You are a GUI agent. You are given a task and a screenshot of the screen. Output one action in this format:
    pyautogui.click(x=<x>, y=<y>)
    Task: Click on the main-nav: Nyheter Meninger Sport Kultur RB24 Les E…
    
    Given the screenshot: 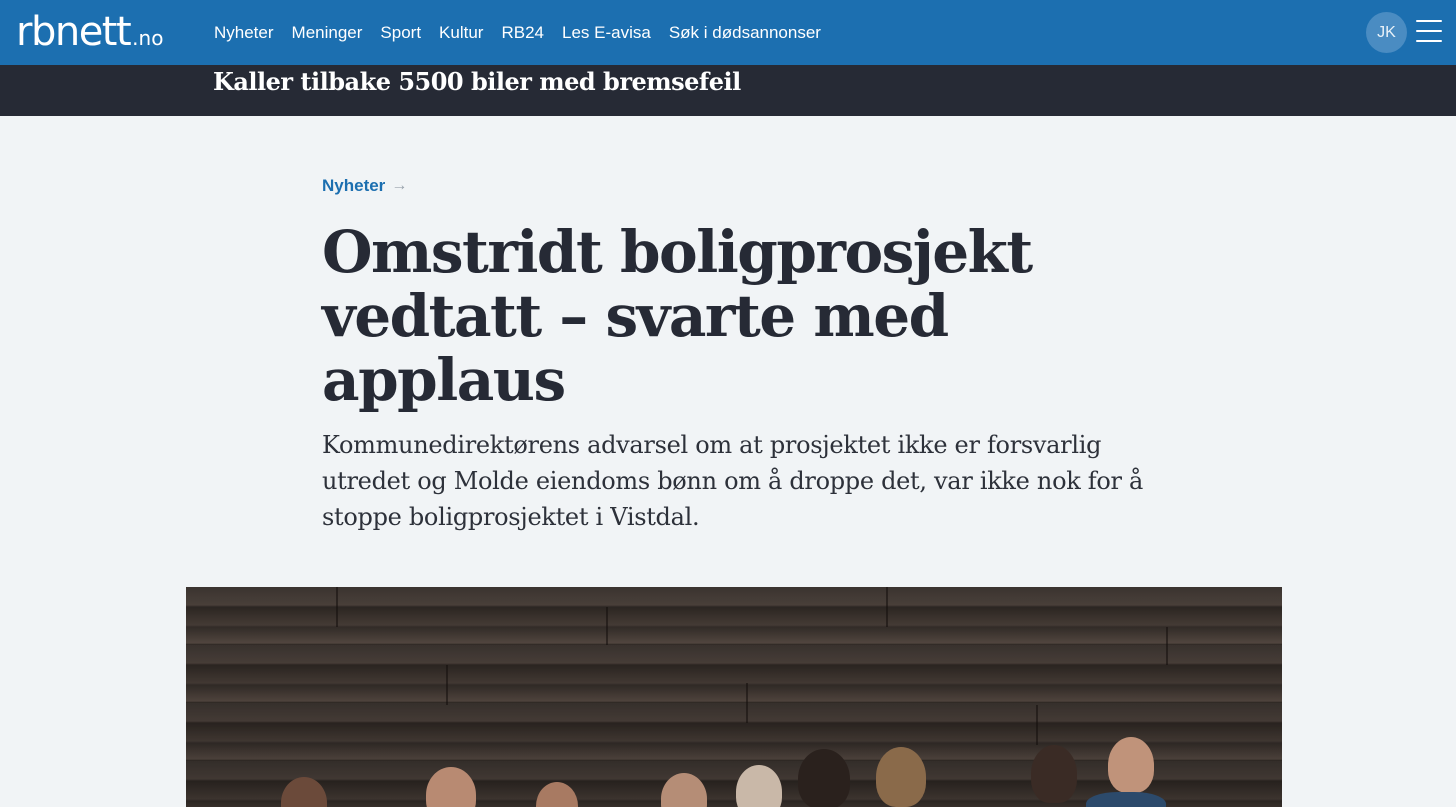 What is the action you would take?
    pyautogui.click(x=526, y=32)
    